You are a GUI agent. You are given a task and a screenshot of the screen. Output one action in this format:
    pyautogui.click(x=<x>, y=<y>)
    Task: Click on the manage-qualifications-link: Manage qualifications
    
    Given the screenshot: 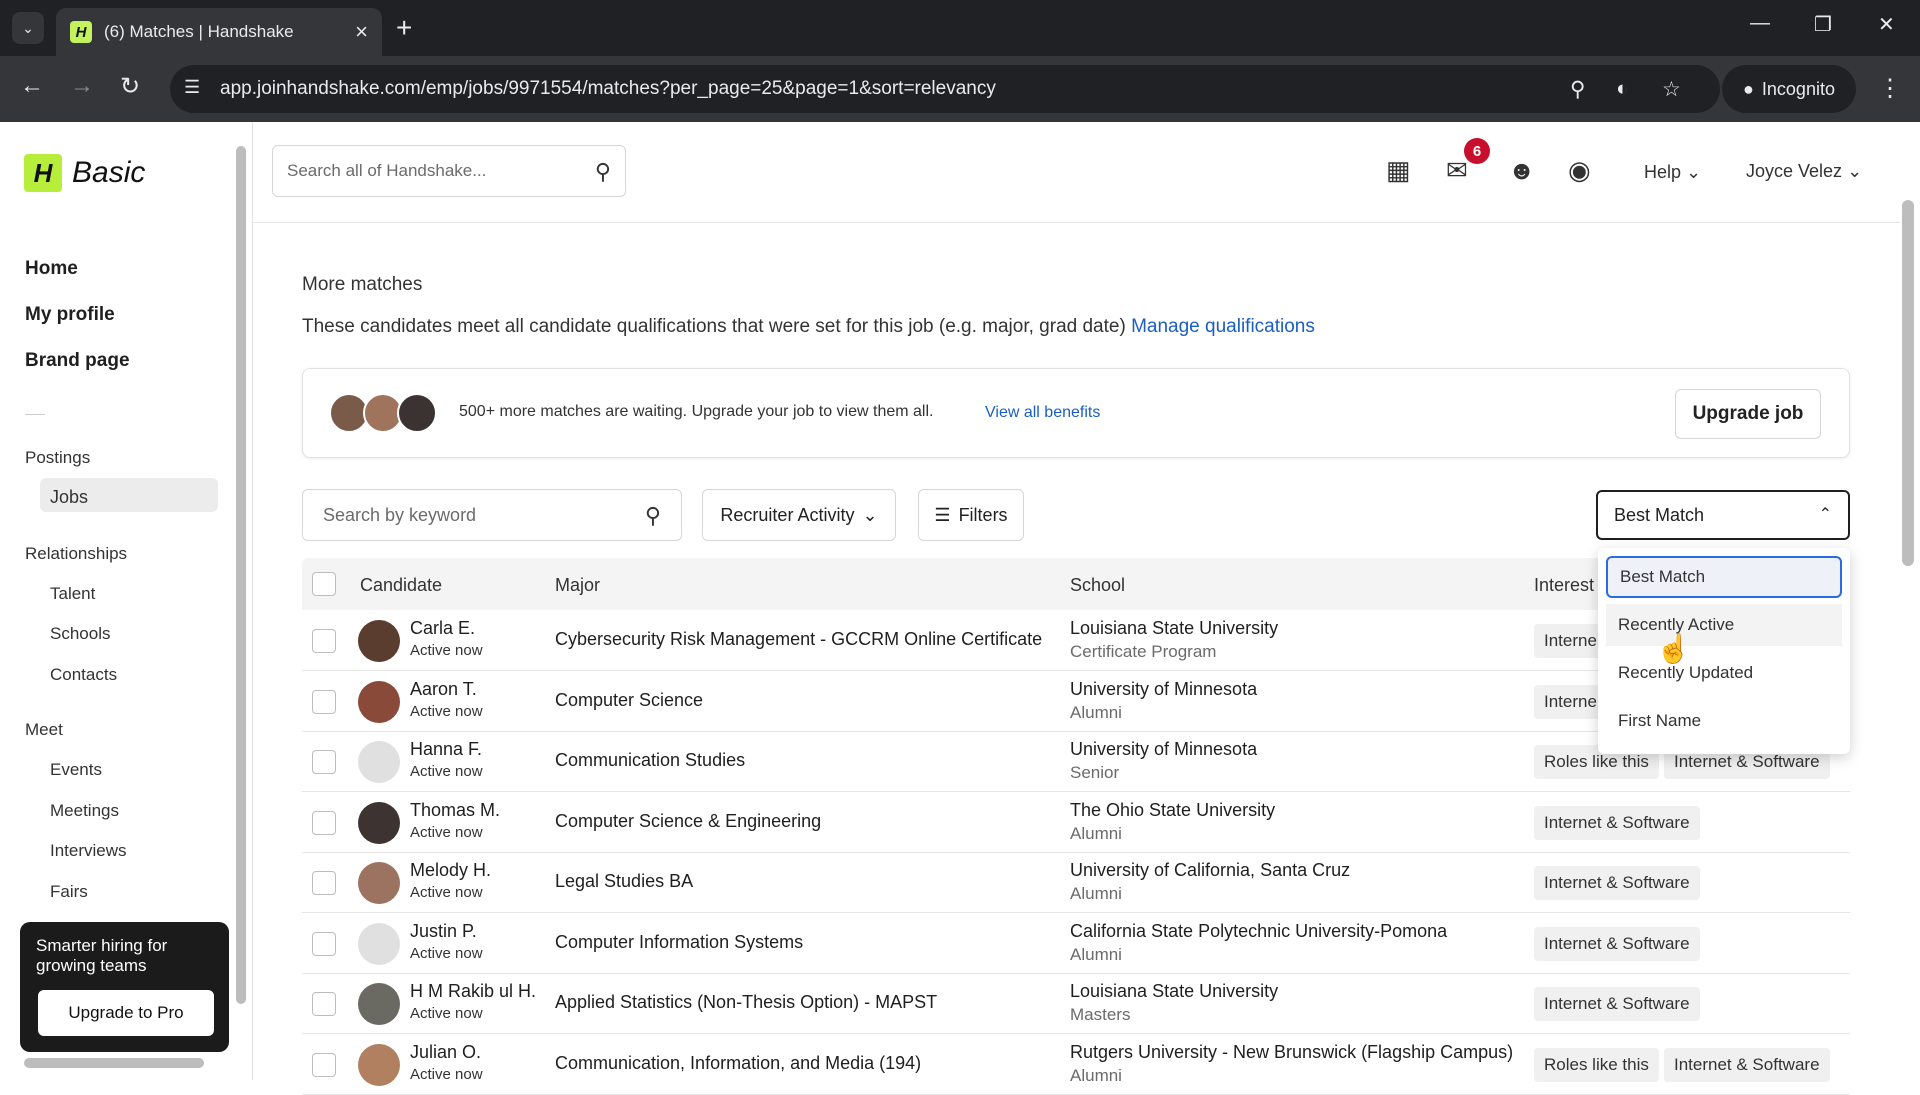 What is the action you would take?
    pyautogui.click(x=1223, y=326)
    